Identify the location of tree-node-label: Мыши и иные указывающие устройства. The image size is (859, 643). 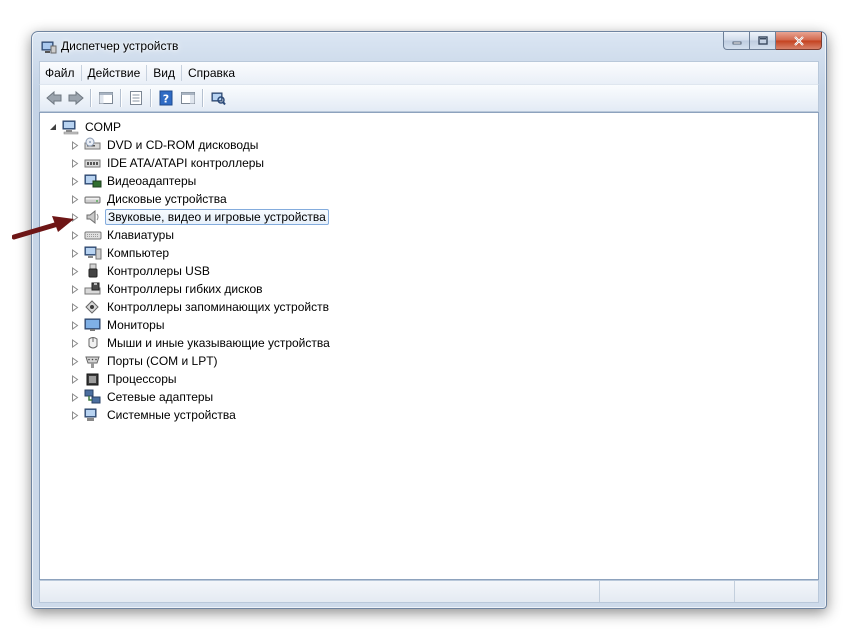
(218, 343).